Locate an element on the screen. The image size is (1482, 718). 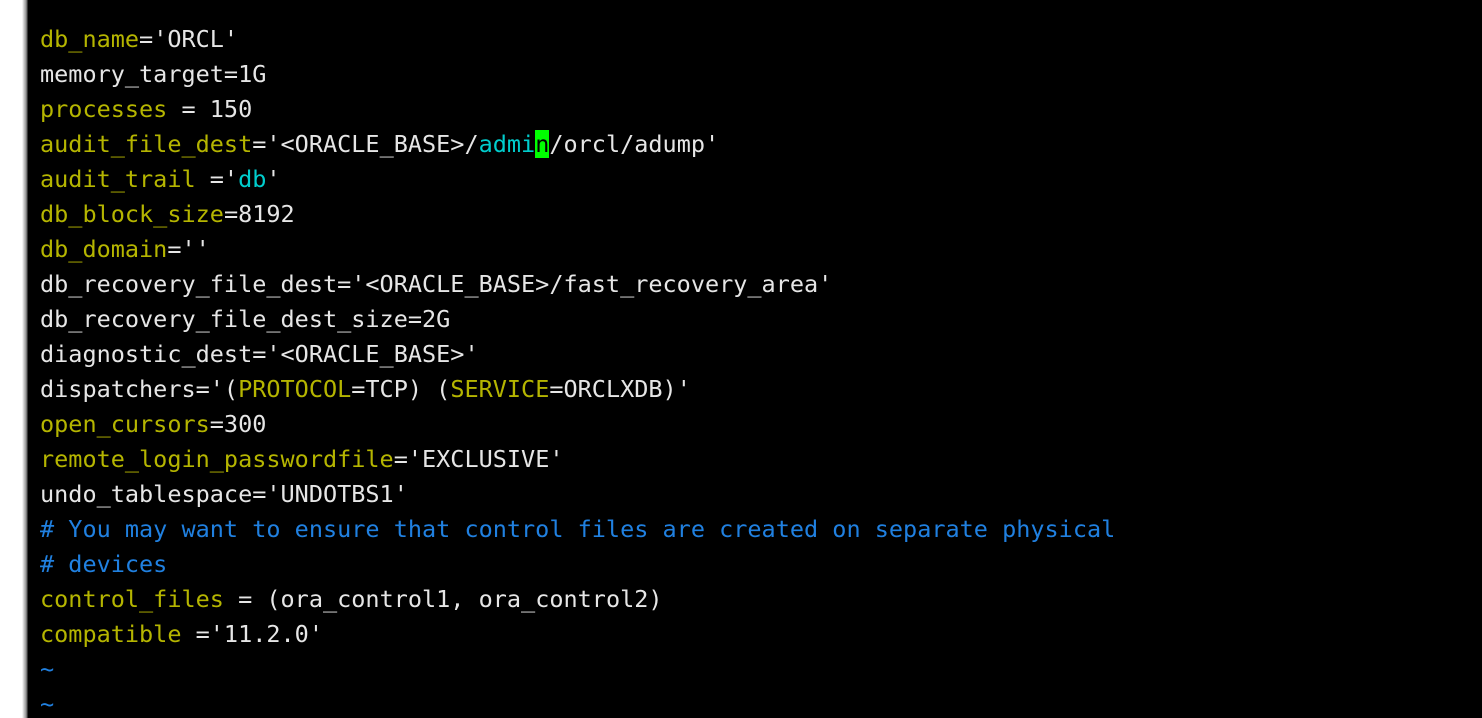
code-token: db_recovery_file_dest_size=2G is located at coordinates (245, 319).